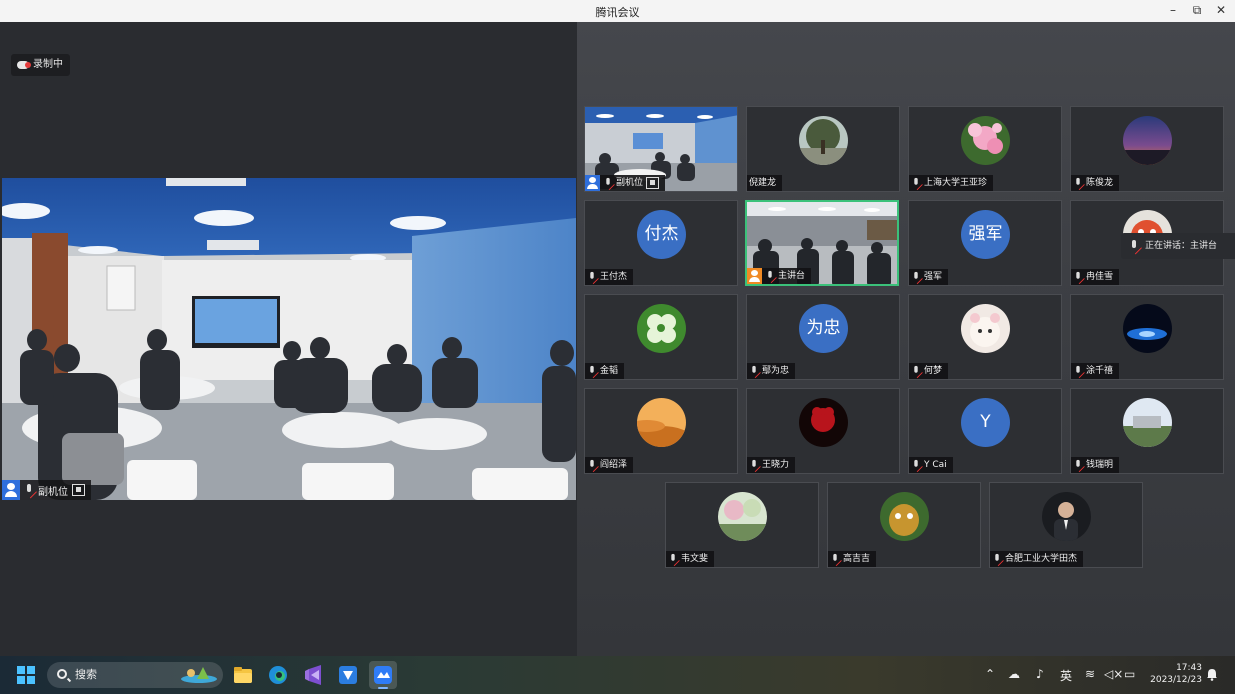 This screenshot has width=1235, height=694. What do you see at coordinates (383, 675) in the screenshot?
I see `tencent-meeting-button` at bounding box center [383, 675].